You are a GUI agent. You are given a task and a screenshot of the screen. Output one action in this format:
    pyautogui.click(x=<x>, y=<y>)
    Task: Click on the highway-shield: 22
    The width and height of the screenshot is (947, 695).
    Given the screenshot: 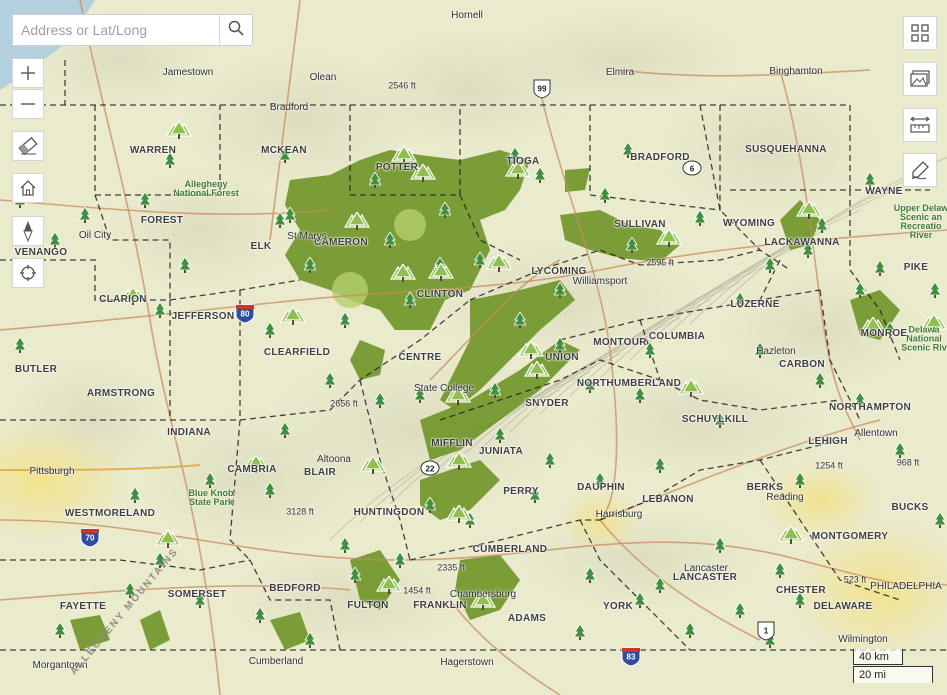 What is the action you would take?
    pyautogui.click(x=430, y=468)
    